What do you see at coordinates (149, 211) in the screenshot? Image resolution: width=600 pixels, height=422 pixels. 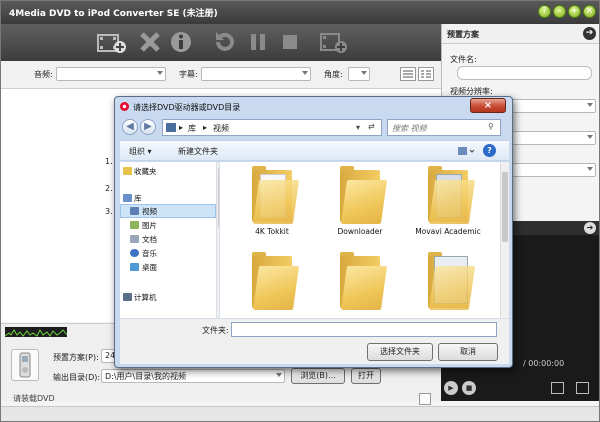 I see `nav-videos: 视频` at bounding box center [149, 211].